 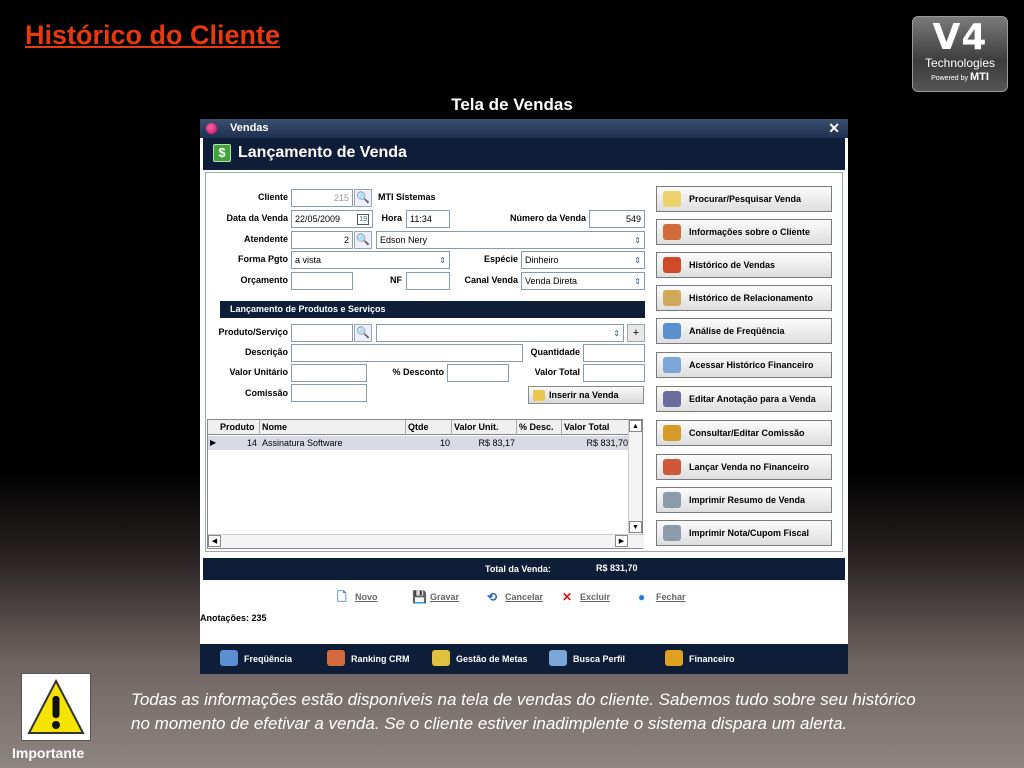 What do you see at coordinates (329, 393) in the screenshot?
I see `comissao-field` at bounding box center [329, 393].